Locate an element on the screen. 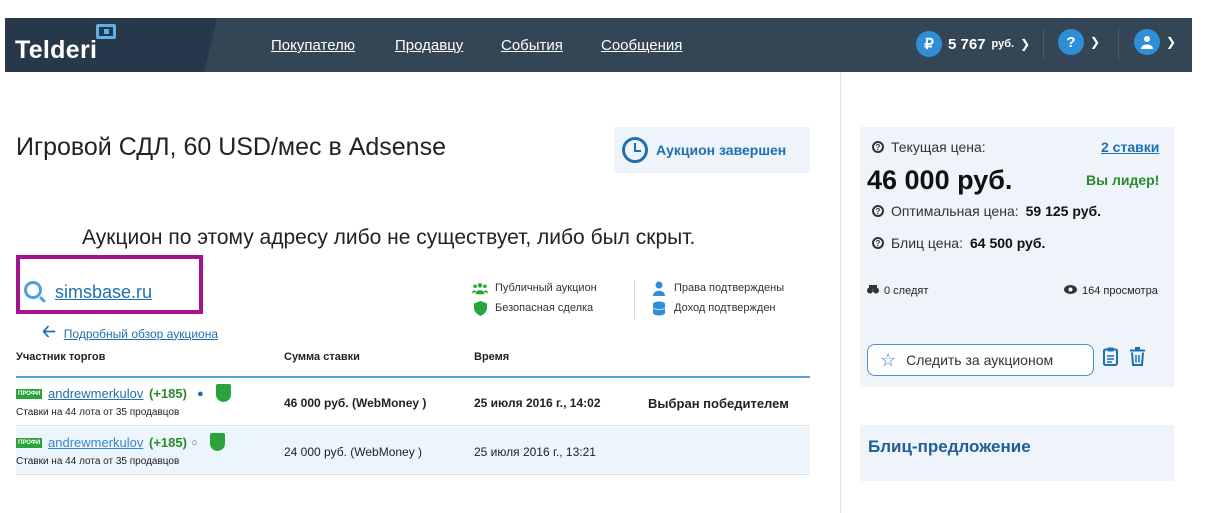 The height and width of the screenshot is (513, 1214). monitor-icon is located at coordinates (106, 31).